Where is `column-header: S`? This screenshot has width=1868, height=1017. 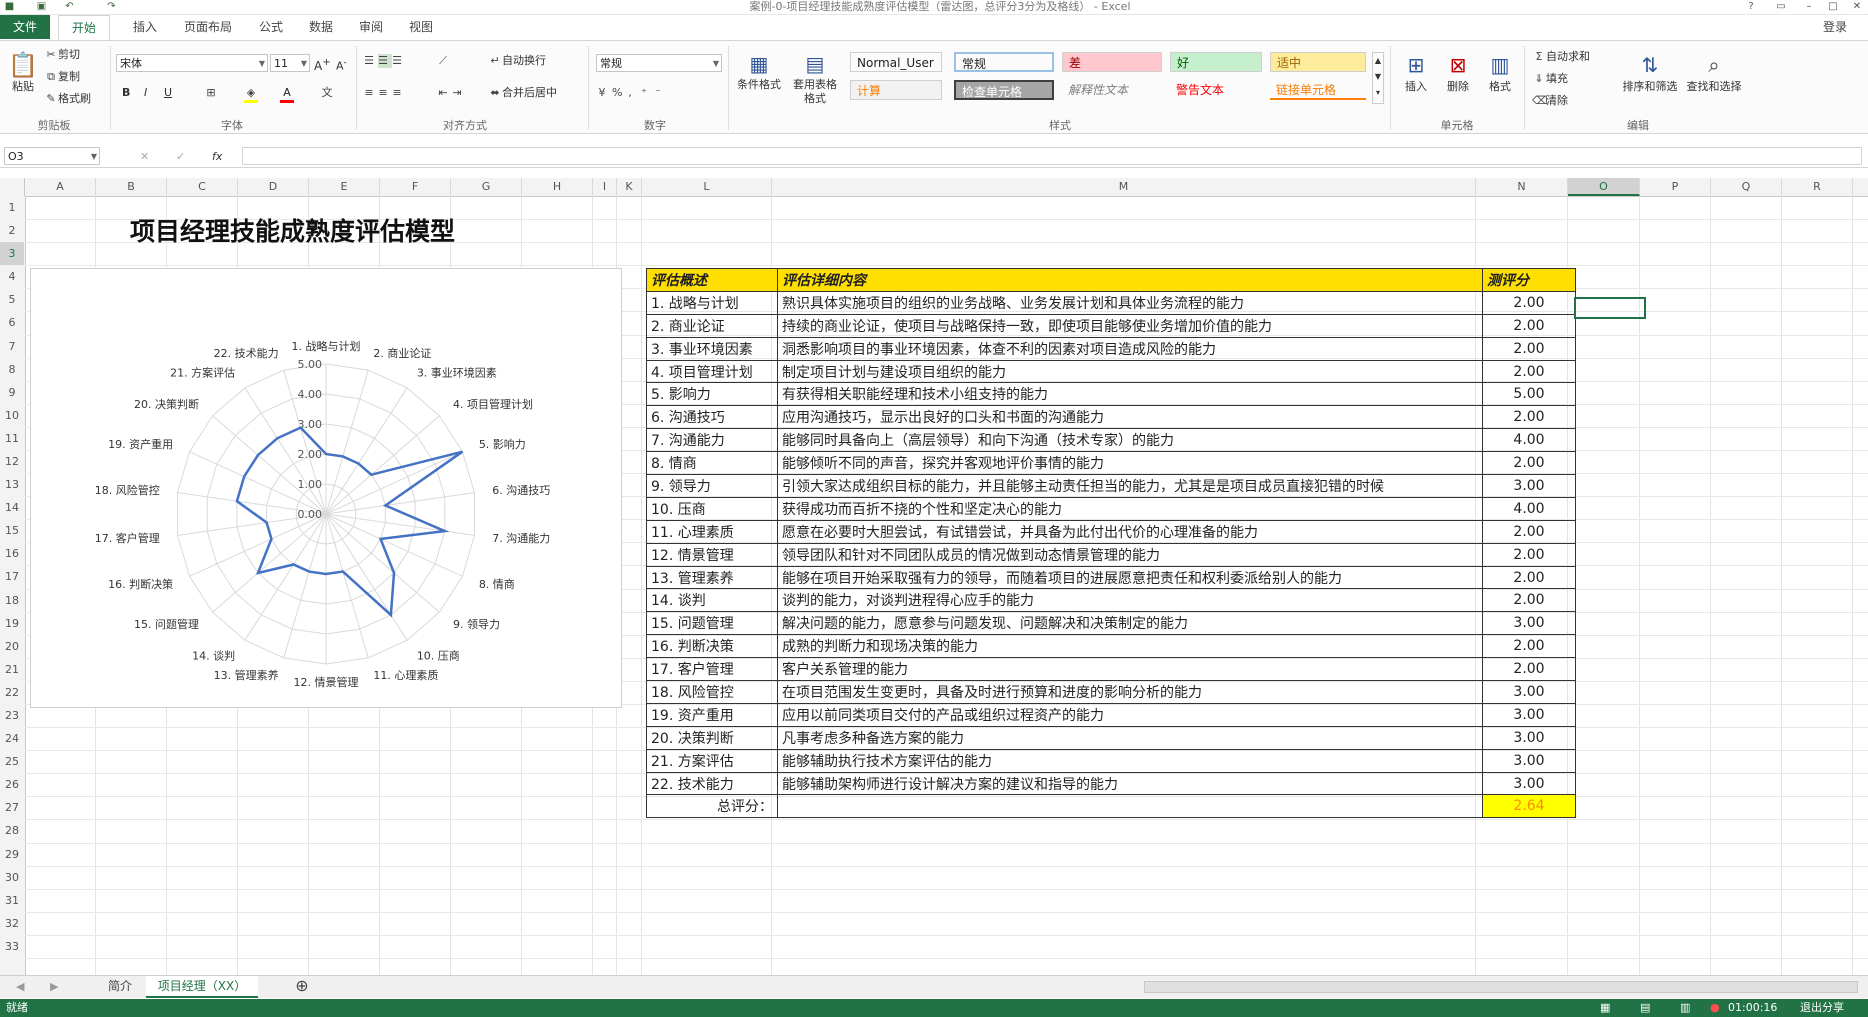 column-header: S is located at coordinates (1860, 187).